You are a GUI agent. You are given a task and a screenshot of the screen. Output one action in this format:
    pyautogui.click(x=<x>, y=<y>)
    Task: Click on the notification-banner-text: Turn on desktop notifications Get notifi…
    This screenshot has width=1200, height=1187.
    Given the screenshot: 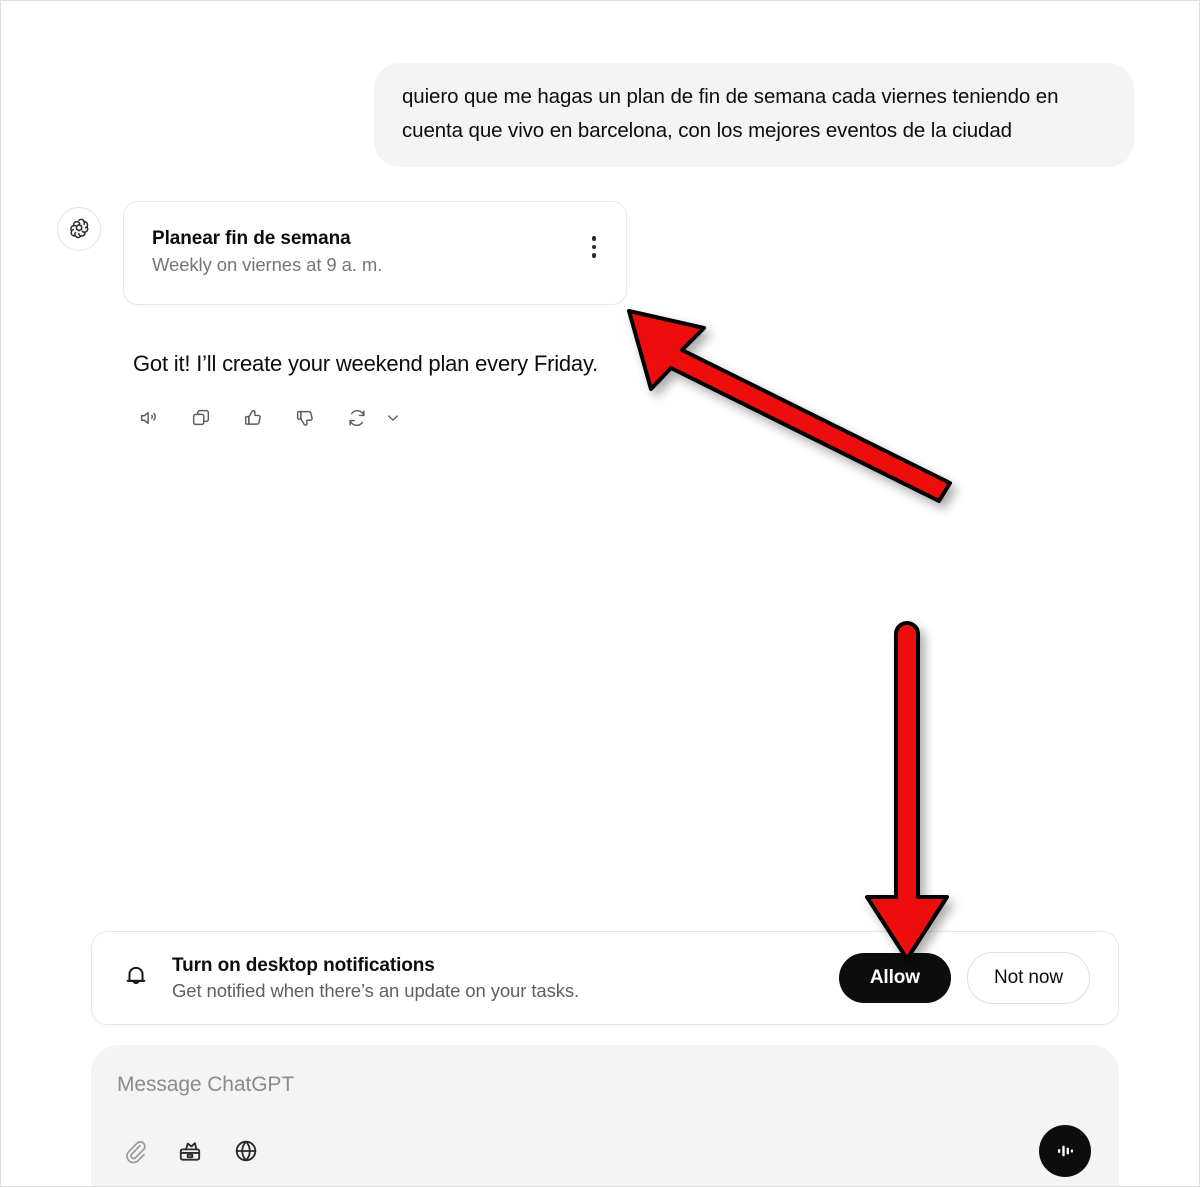 What is the action you would take?
    pyautogui.click(x=375, y=978)
    